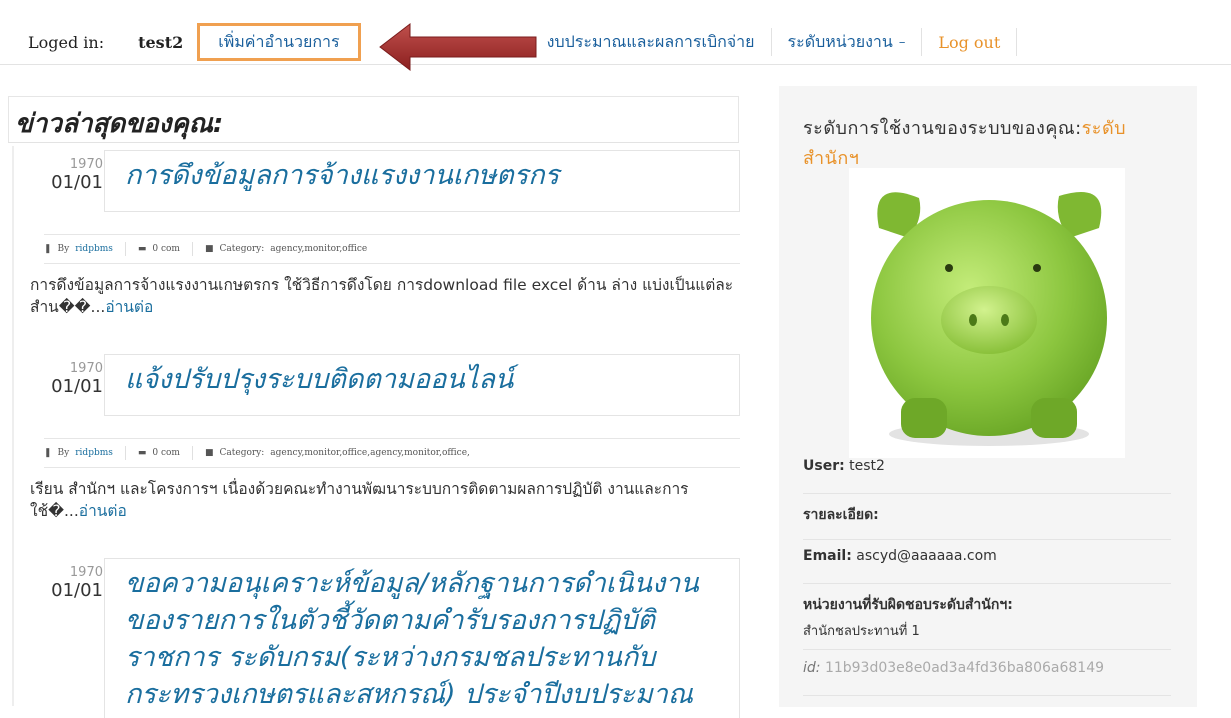  What do you see at coordinates (422, 181) in the screenshot?
I see `post-title: การดึงข้อมูลการจ้างแรงงานเกษตรกร` at bounding box center [422, 181].